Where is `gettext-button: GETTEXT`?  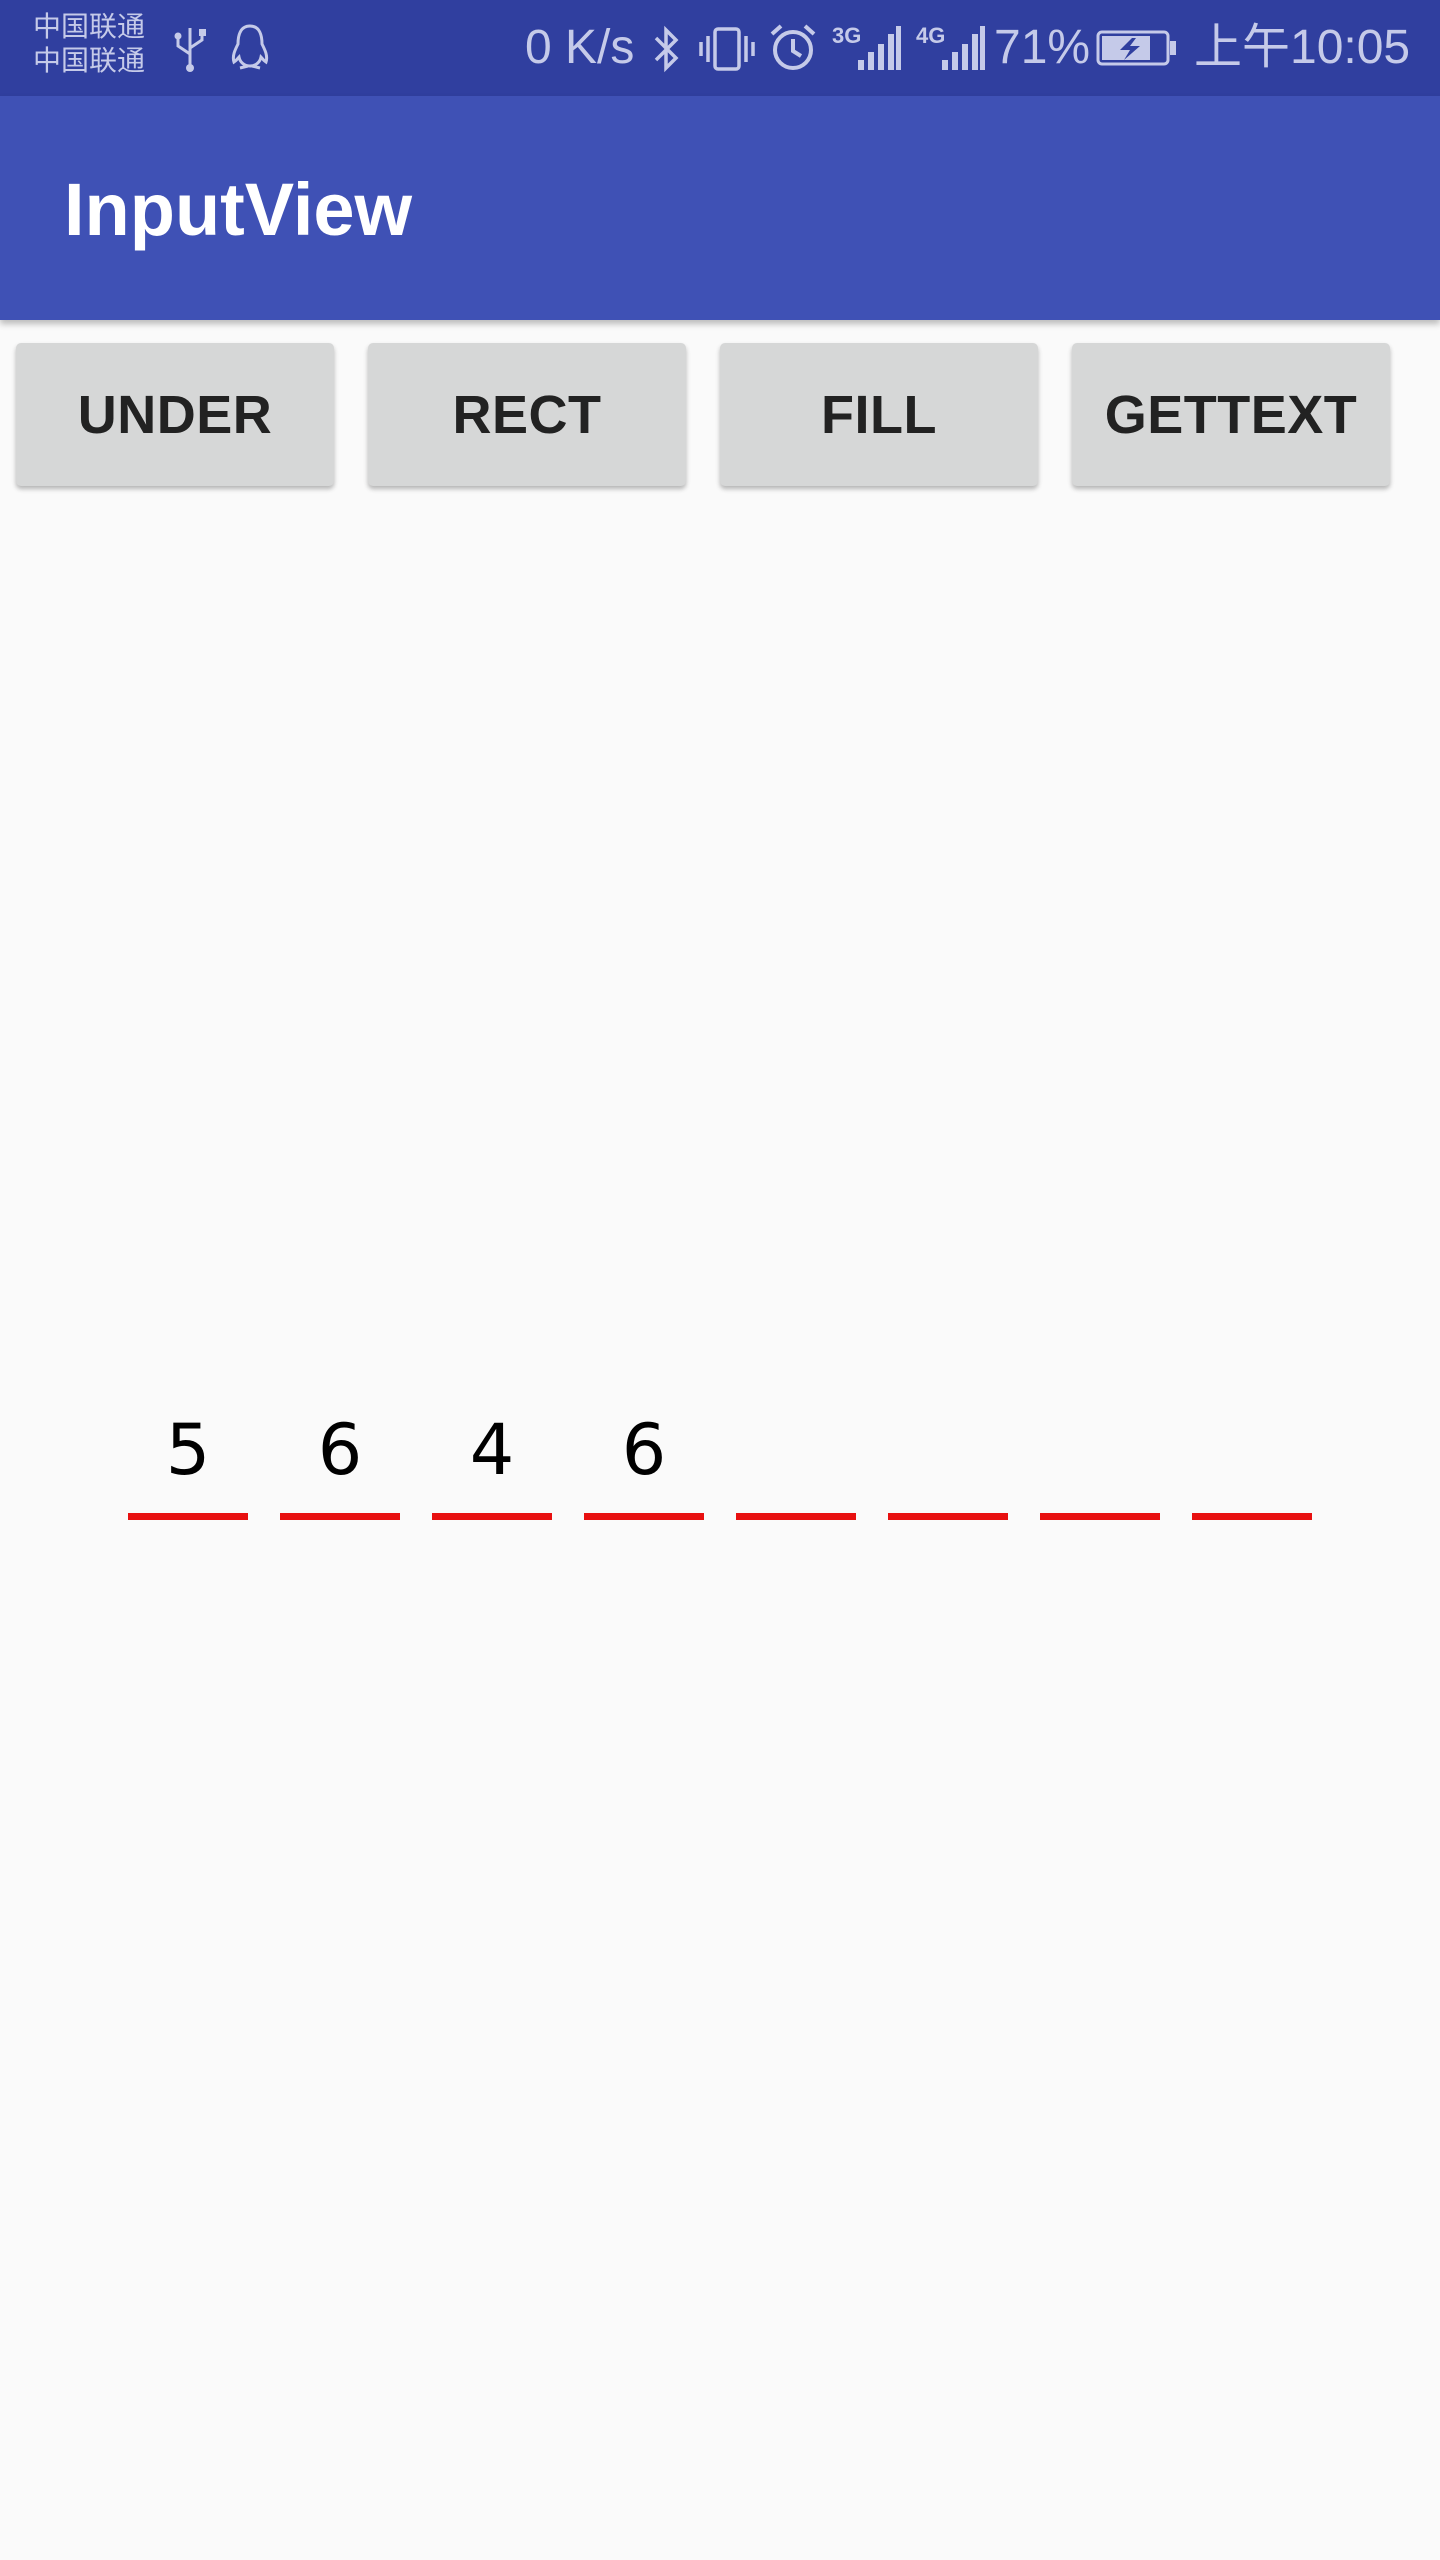
gettext-button: GETTEXT is located at coordinates (1231, 414).